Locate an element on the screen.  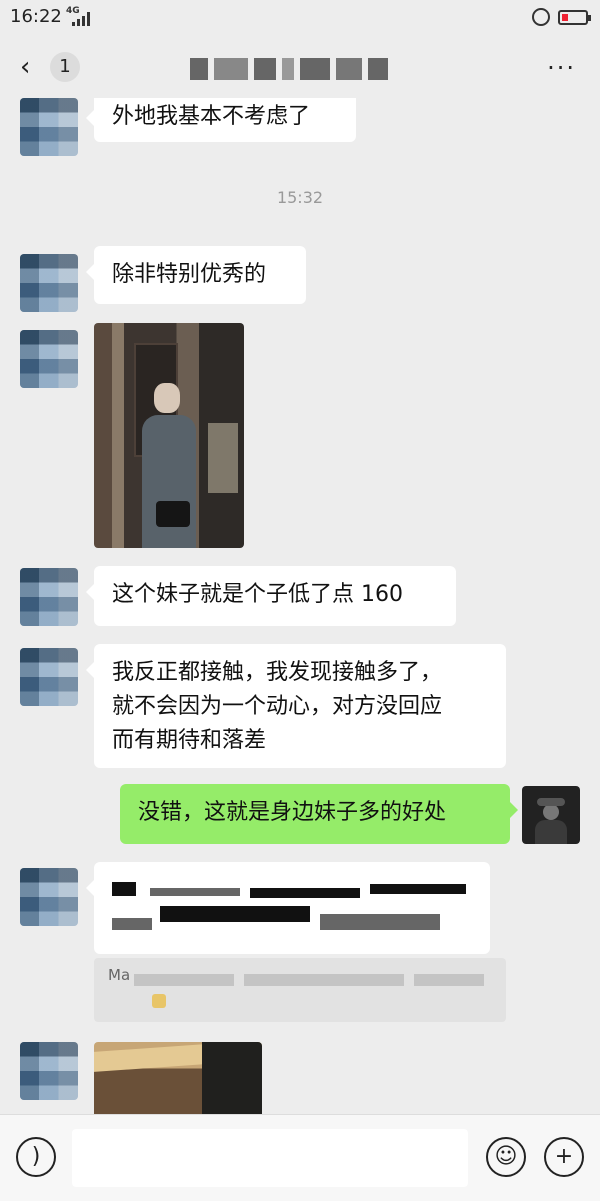
chat-header: ‹ 1 ··· is located at coordinates (300, 67).